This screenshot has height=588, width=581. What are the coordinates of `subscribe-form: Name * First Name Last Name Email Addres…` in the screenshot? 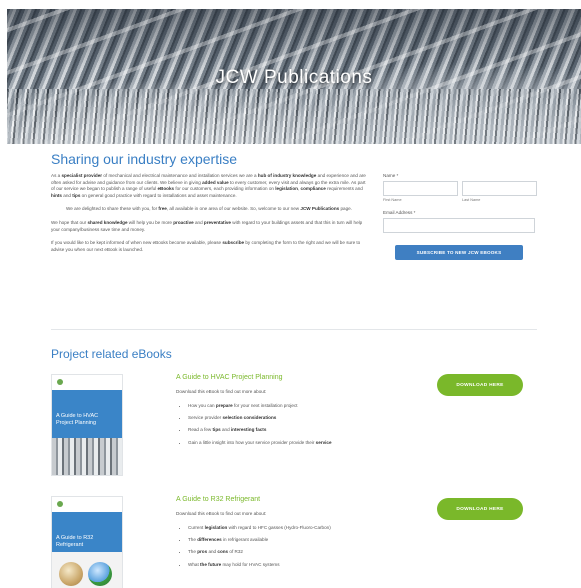 It's located at (460, 216).